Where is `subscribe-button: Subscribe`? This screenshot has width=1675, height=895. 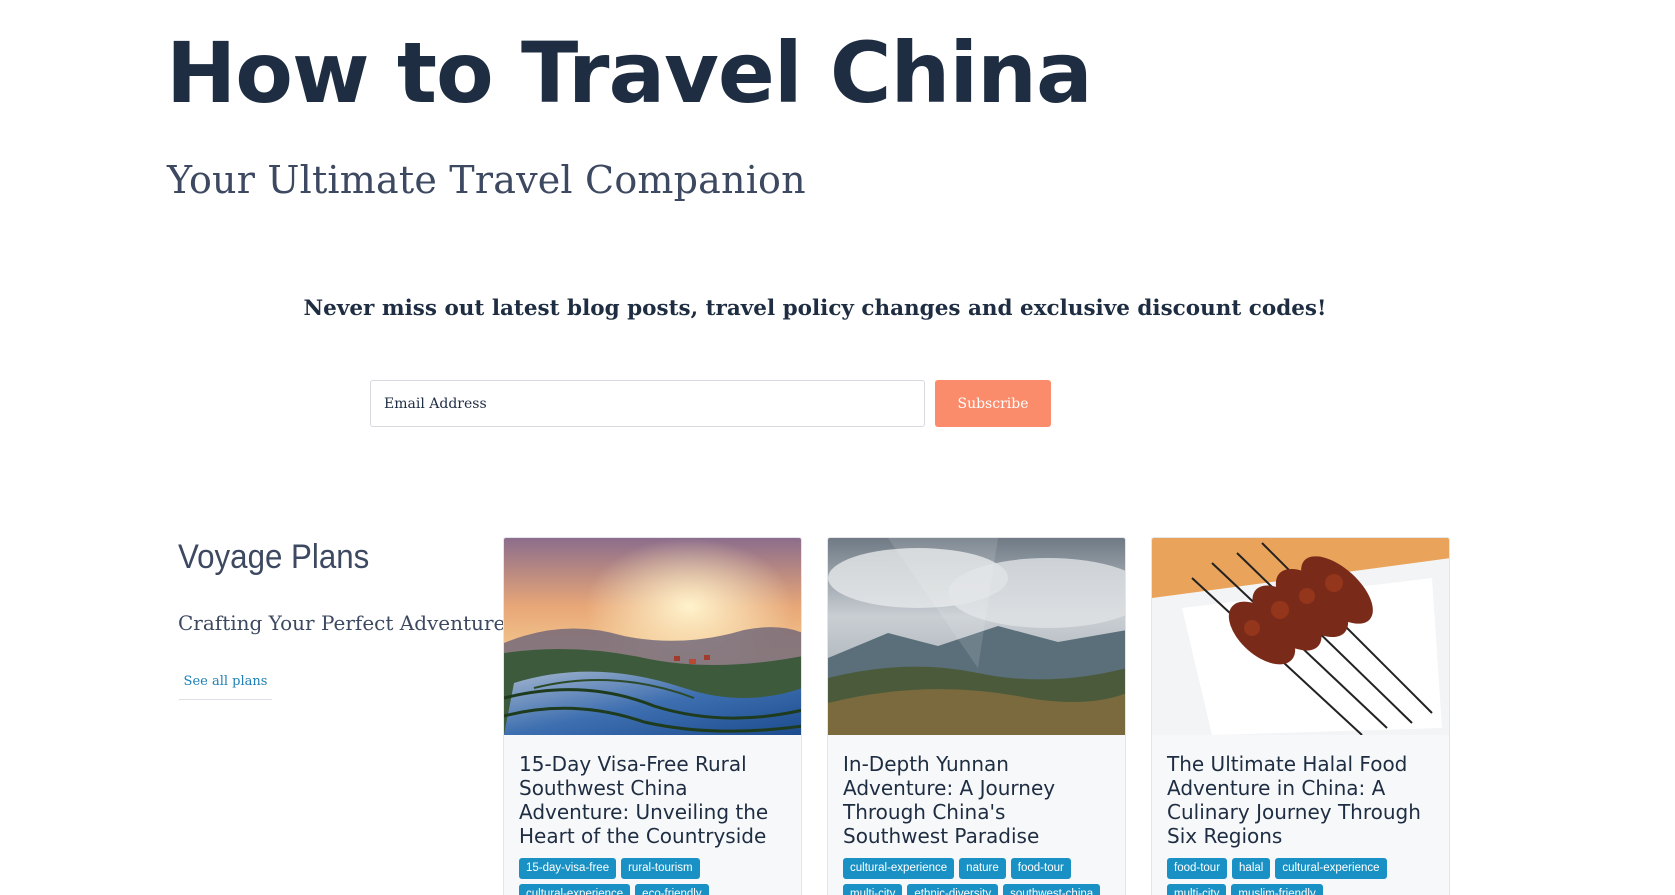
subscribe-button: Subscribe is located at coordinates (993, 403).